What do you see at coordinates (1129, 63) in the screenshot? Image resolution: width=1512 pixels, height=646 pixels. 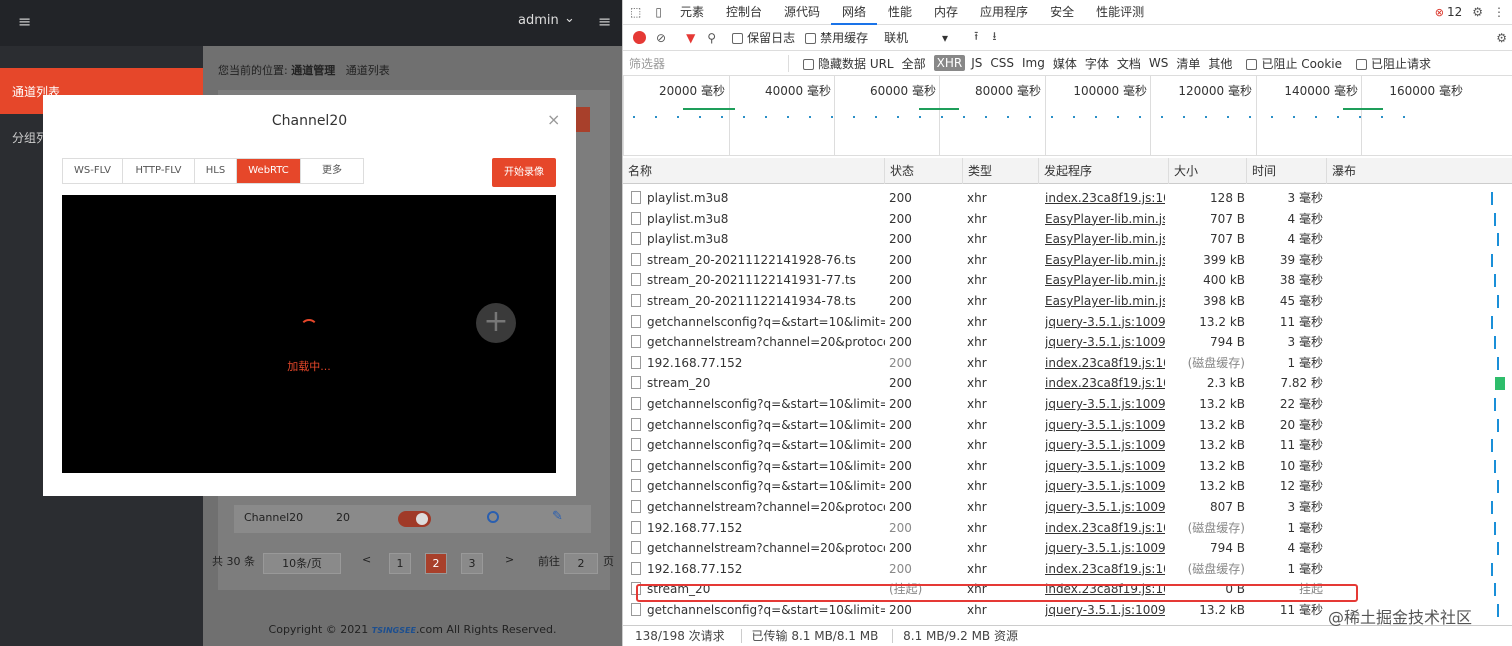 I see `type-filter-doc: 文档` at bounding box center [1129, 63].